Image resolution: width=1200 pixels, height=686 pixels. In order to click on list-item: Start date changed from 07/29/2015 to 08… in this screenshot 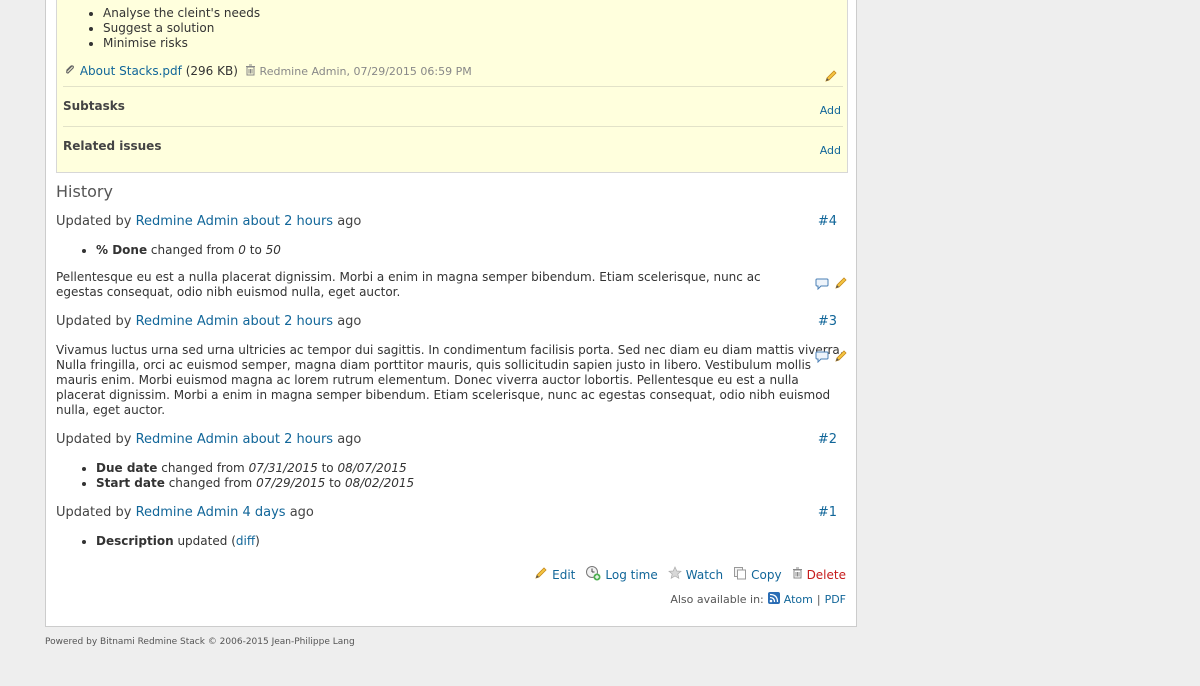, I will do `click(255, 483)`.